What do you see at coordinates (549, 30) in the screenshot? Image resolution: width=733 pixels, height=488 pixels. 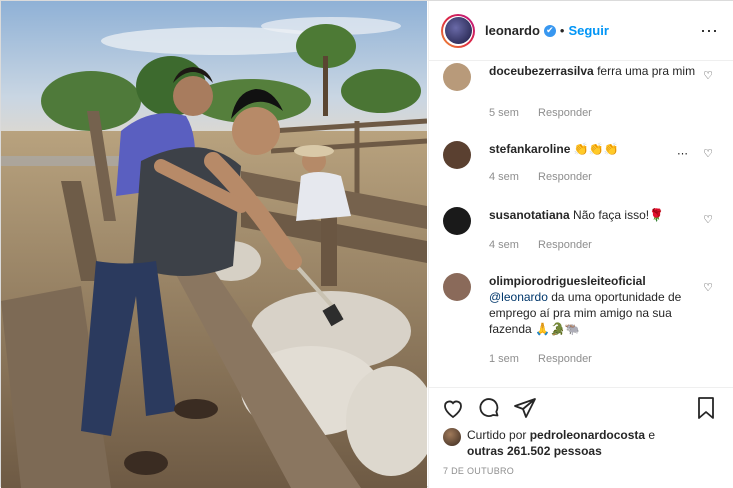 I see `verified-badge-icon: ✔` at bounding box center [549, 30].